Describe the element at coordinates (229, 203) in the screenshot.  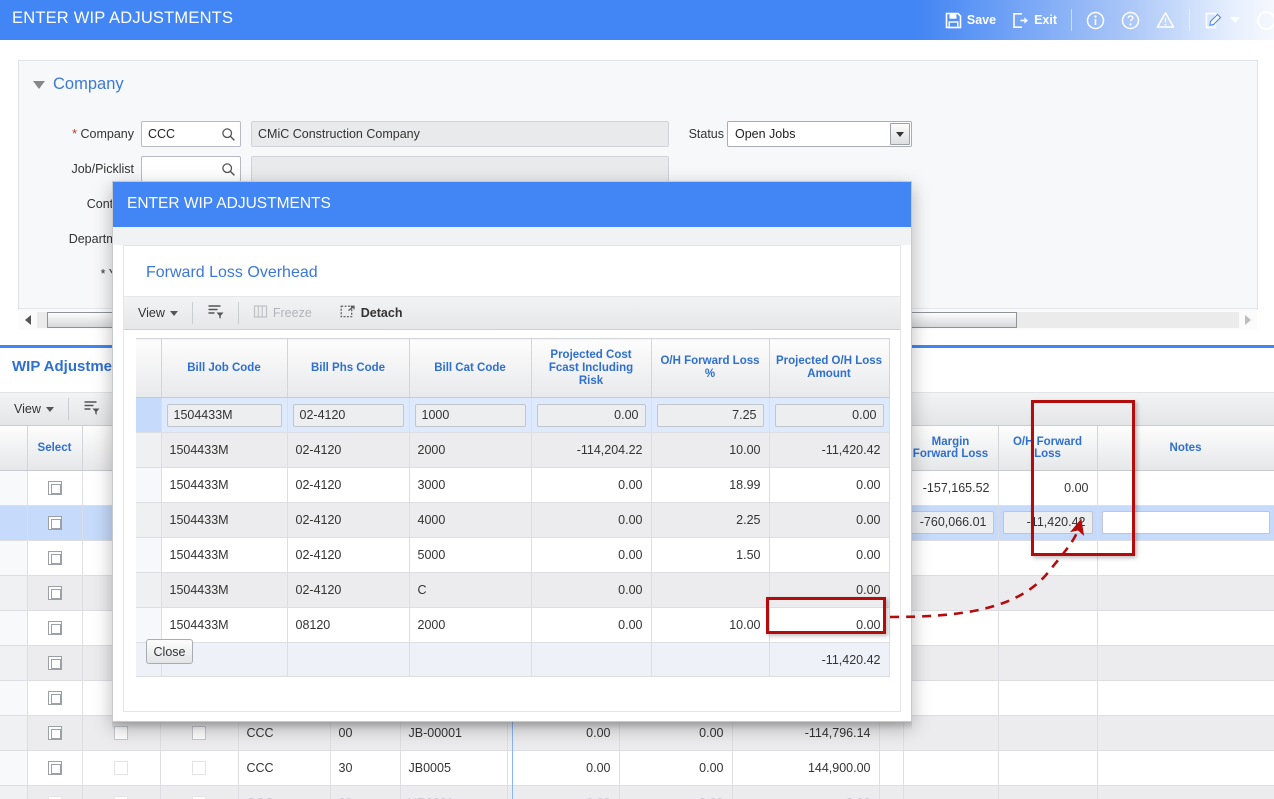
I see `modal-title: ENTER WIP ADJUSTMENTS` at that location.